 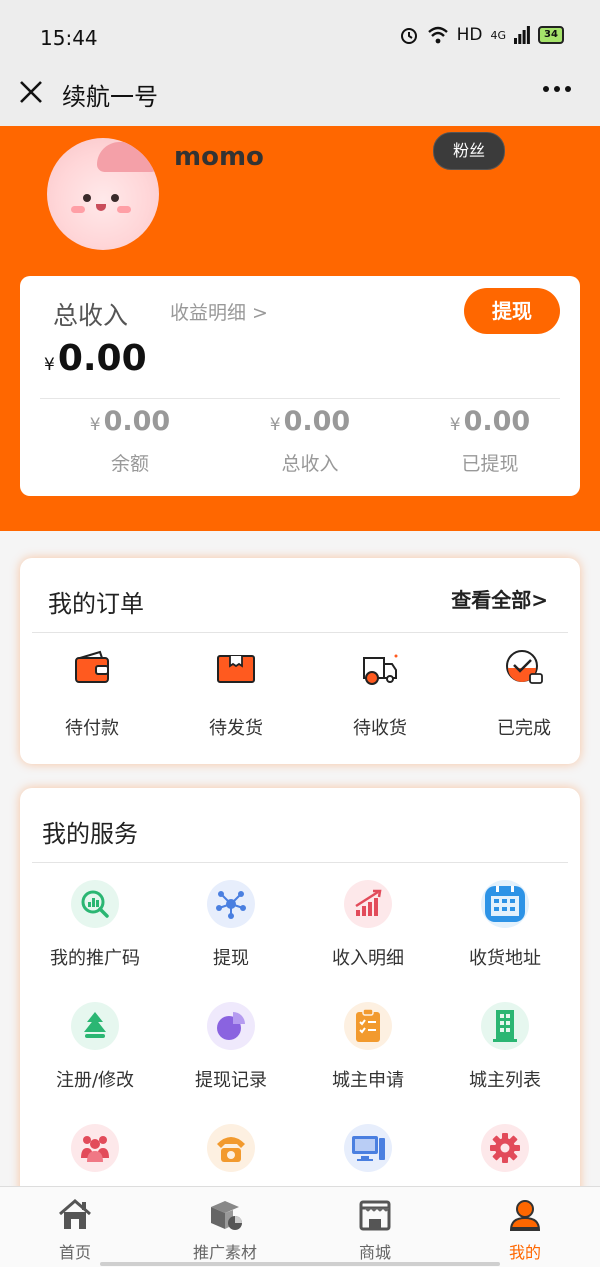 What do you see at coordinates (92, 728) in the screenshot?
I see `order-label: 待付款` at bounding box center [92, 728].